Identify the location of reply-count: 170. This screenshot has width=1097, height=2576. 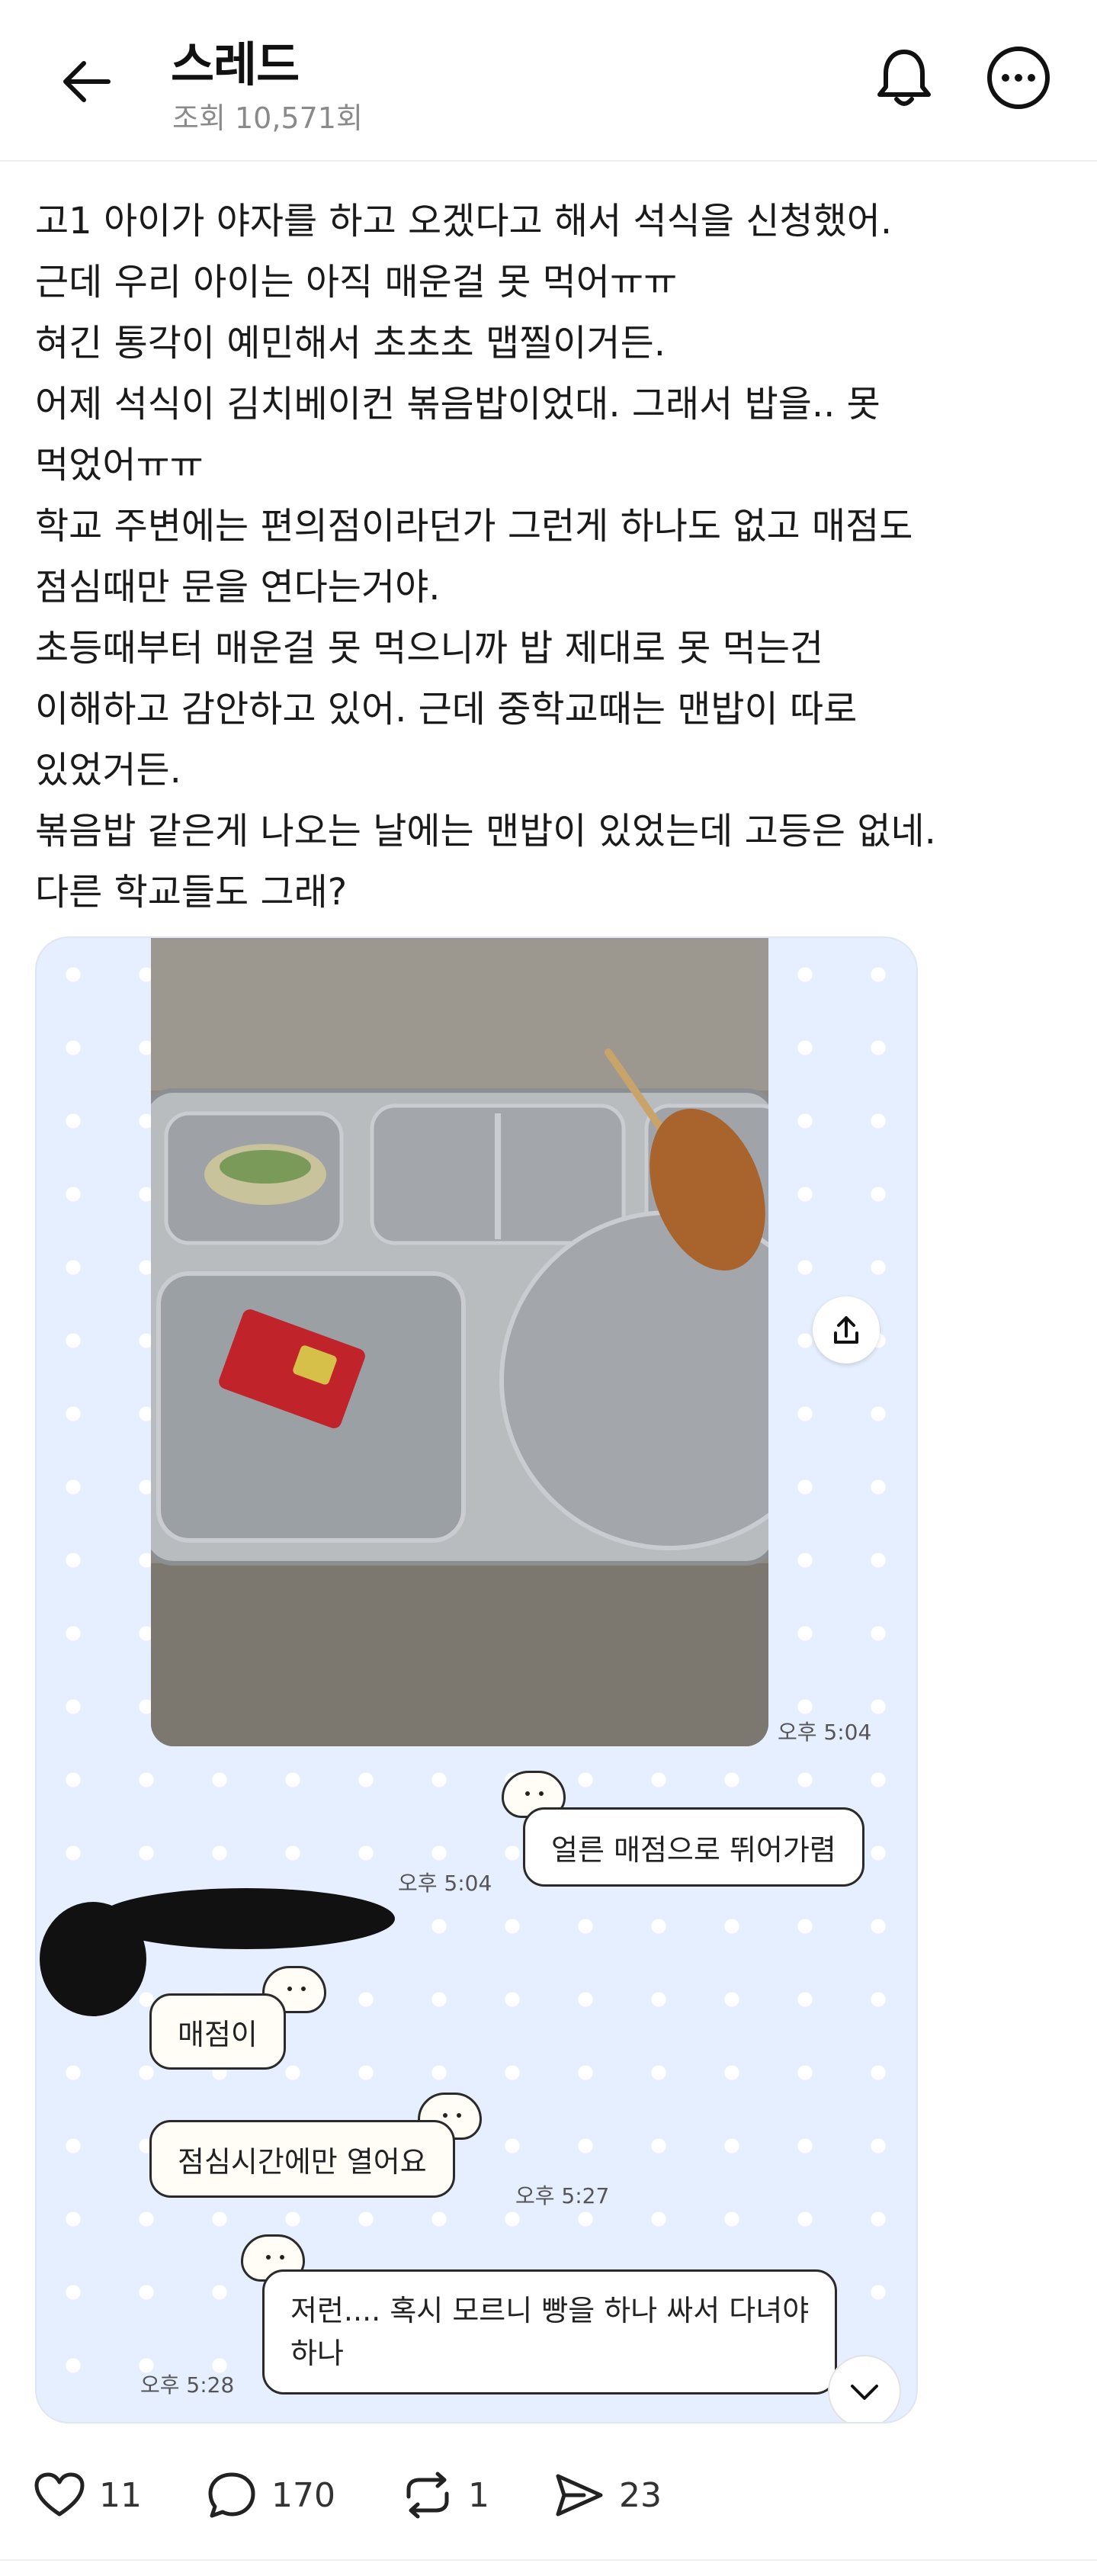
(303, 2495).